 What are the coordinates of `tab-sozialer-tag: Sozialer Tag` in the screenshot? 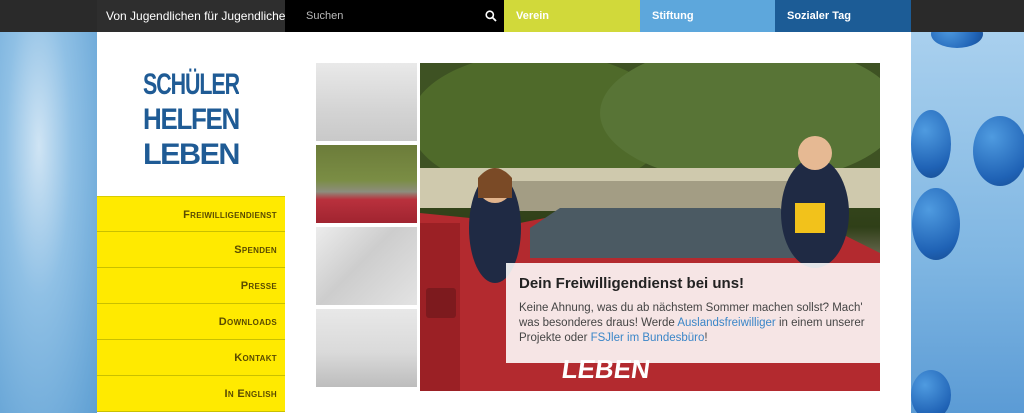 It's located at (843, 16).